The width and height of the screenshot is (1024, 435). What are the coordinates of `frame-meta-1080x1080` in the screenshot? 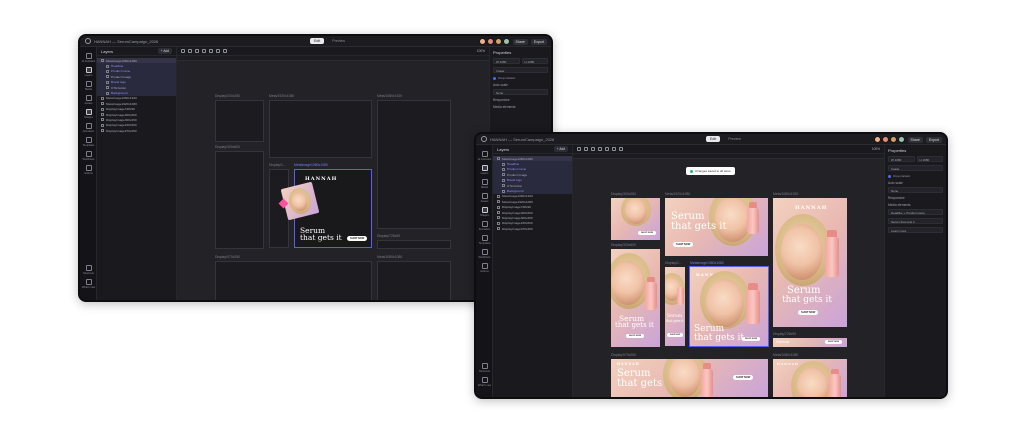 It's located at (414, 280).